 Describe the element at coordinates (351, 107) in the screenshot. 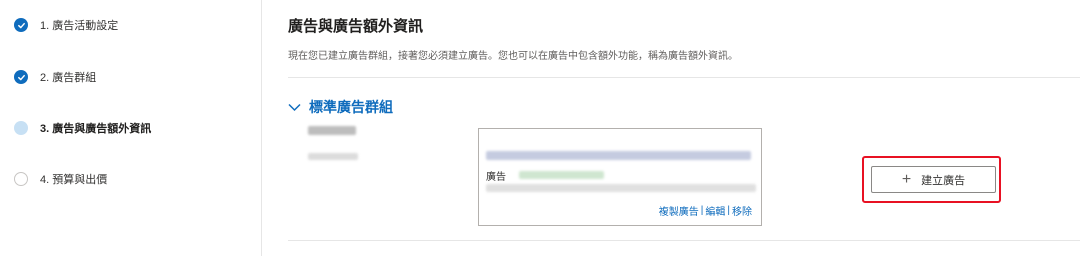

I see `ad-group-name: 標準廣告群組` at that location.